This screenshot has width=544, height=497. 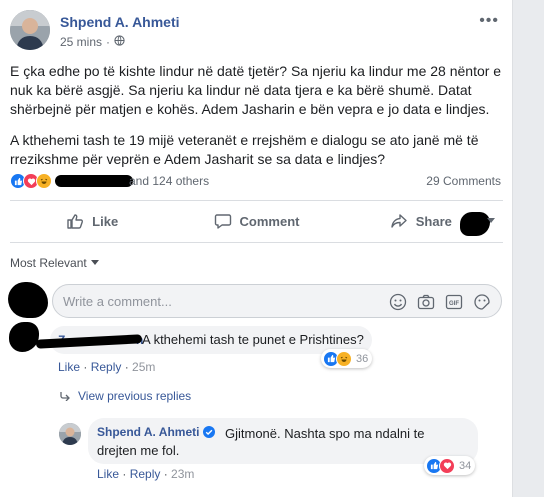 I want to click on like-button-label: Like, so click(x=105, y=221).